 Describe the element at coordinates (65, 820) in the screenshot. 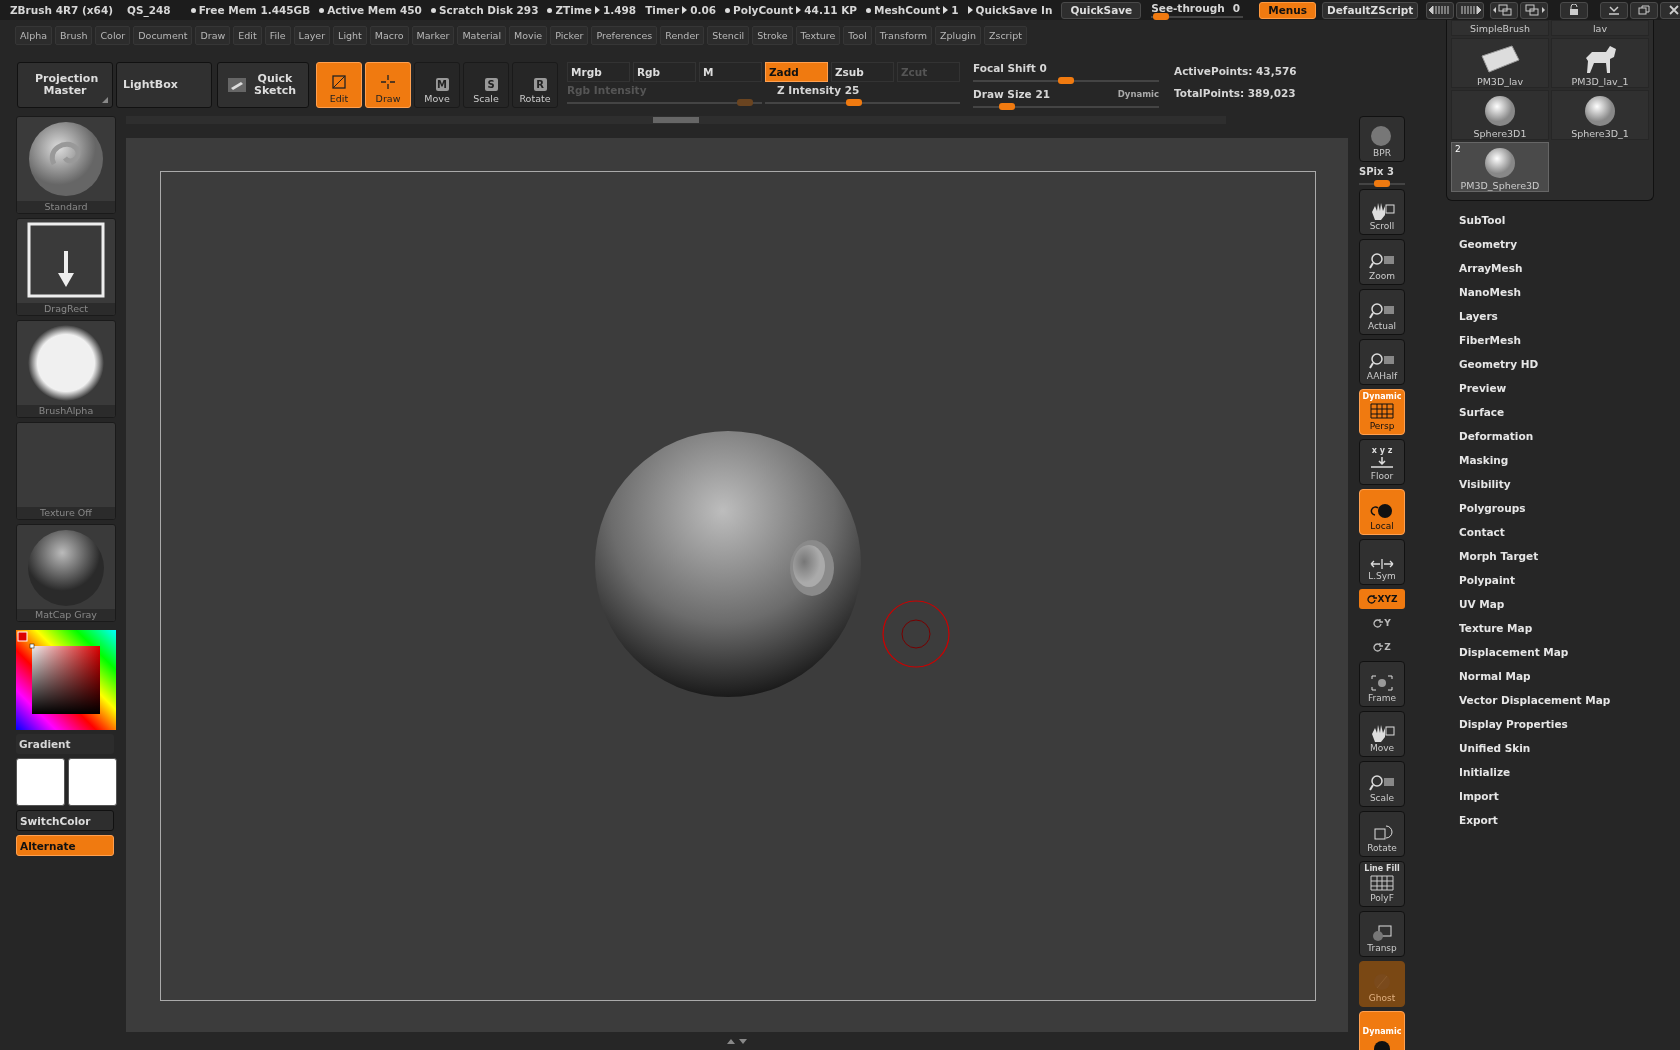

I see `switch-color-button: SwitchColor` at that location.